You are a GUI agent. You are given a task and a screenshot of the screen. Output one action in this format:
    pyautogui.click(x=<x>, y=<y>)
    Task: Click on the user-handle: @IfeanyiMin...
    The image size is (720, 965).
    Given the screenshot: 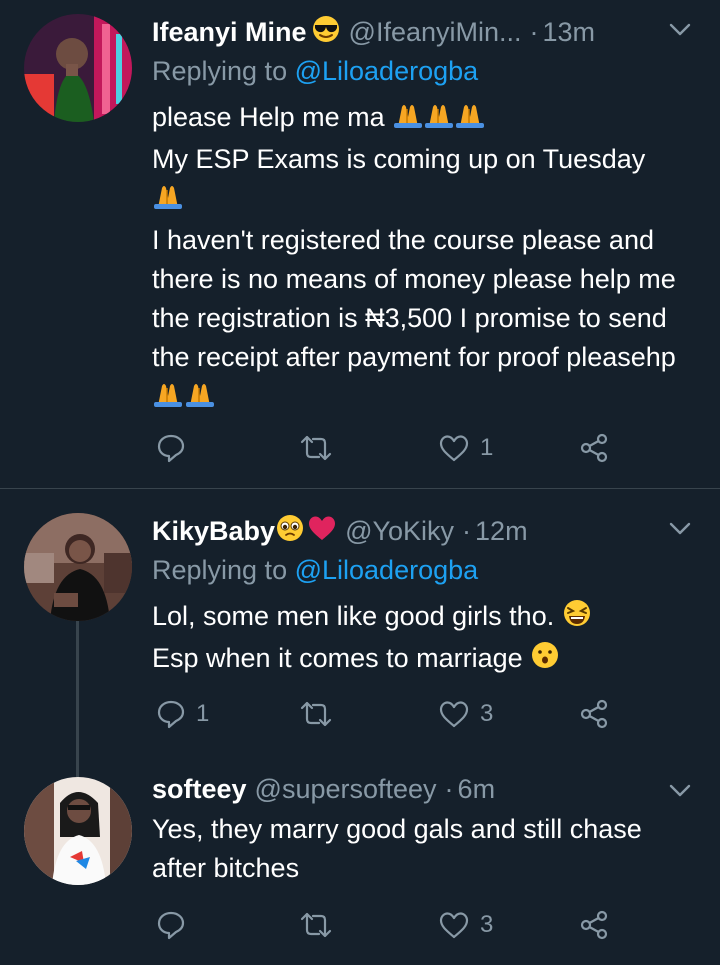 What is the action you would take?
    pyautogui.click(x=435, y=32)
    